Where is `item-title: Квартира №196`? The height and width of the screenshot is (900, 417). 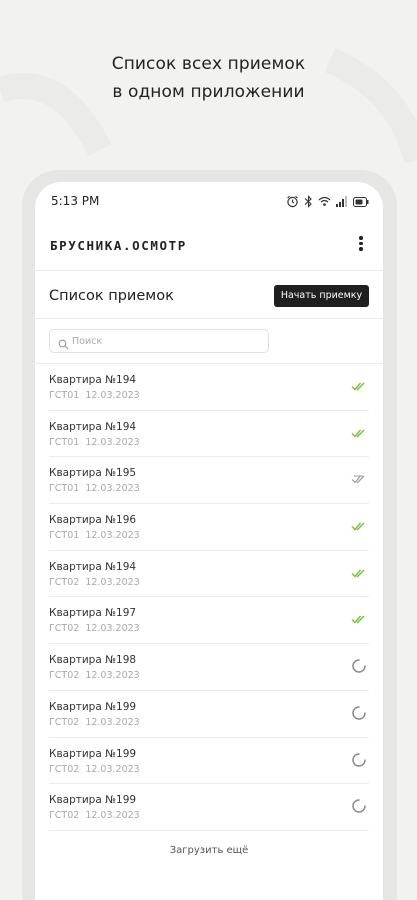 item-title: Квартира №196 is located at coordinates (93, 520).